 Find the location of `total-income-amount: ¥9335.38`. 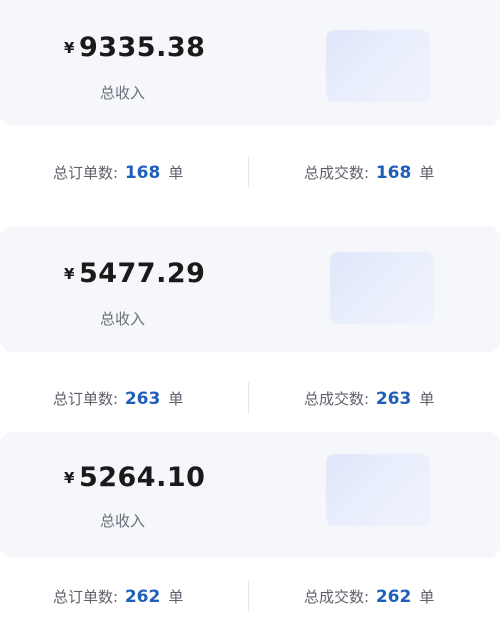

total-income-amount: ¥9335.38 is located at coordinates (134, 47).